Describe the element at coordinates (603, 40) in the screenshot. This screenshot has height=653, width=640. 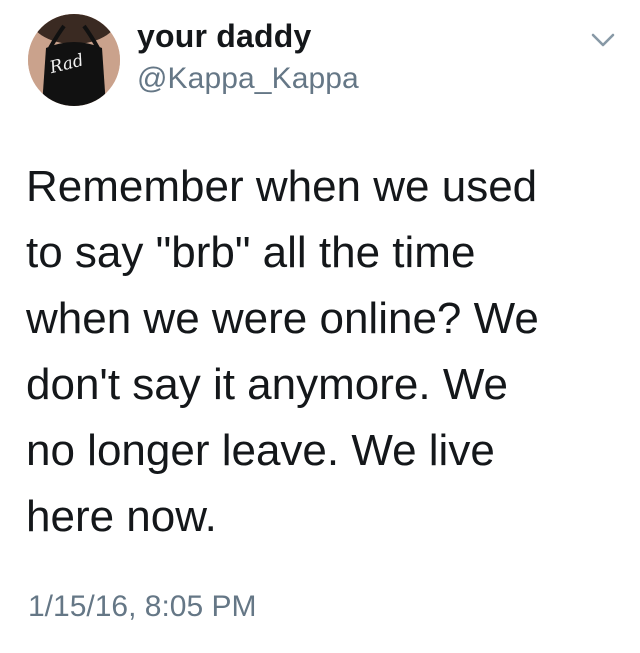
I see `chevron-down-icon` at that location.